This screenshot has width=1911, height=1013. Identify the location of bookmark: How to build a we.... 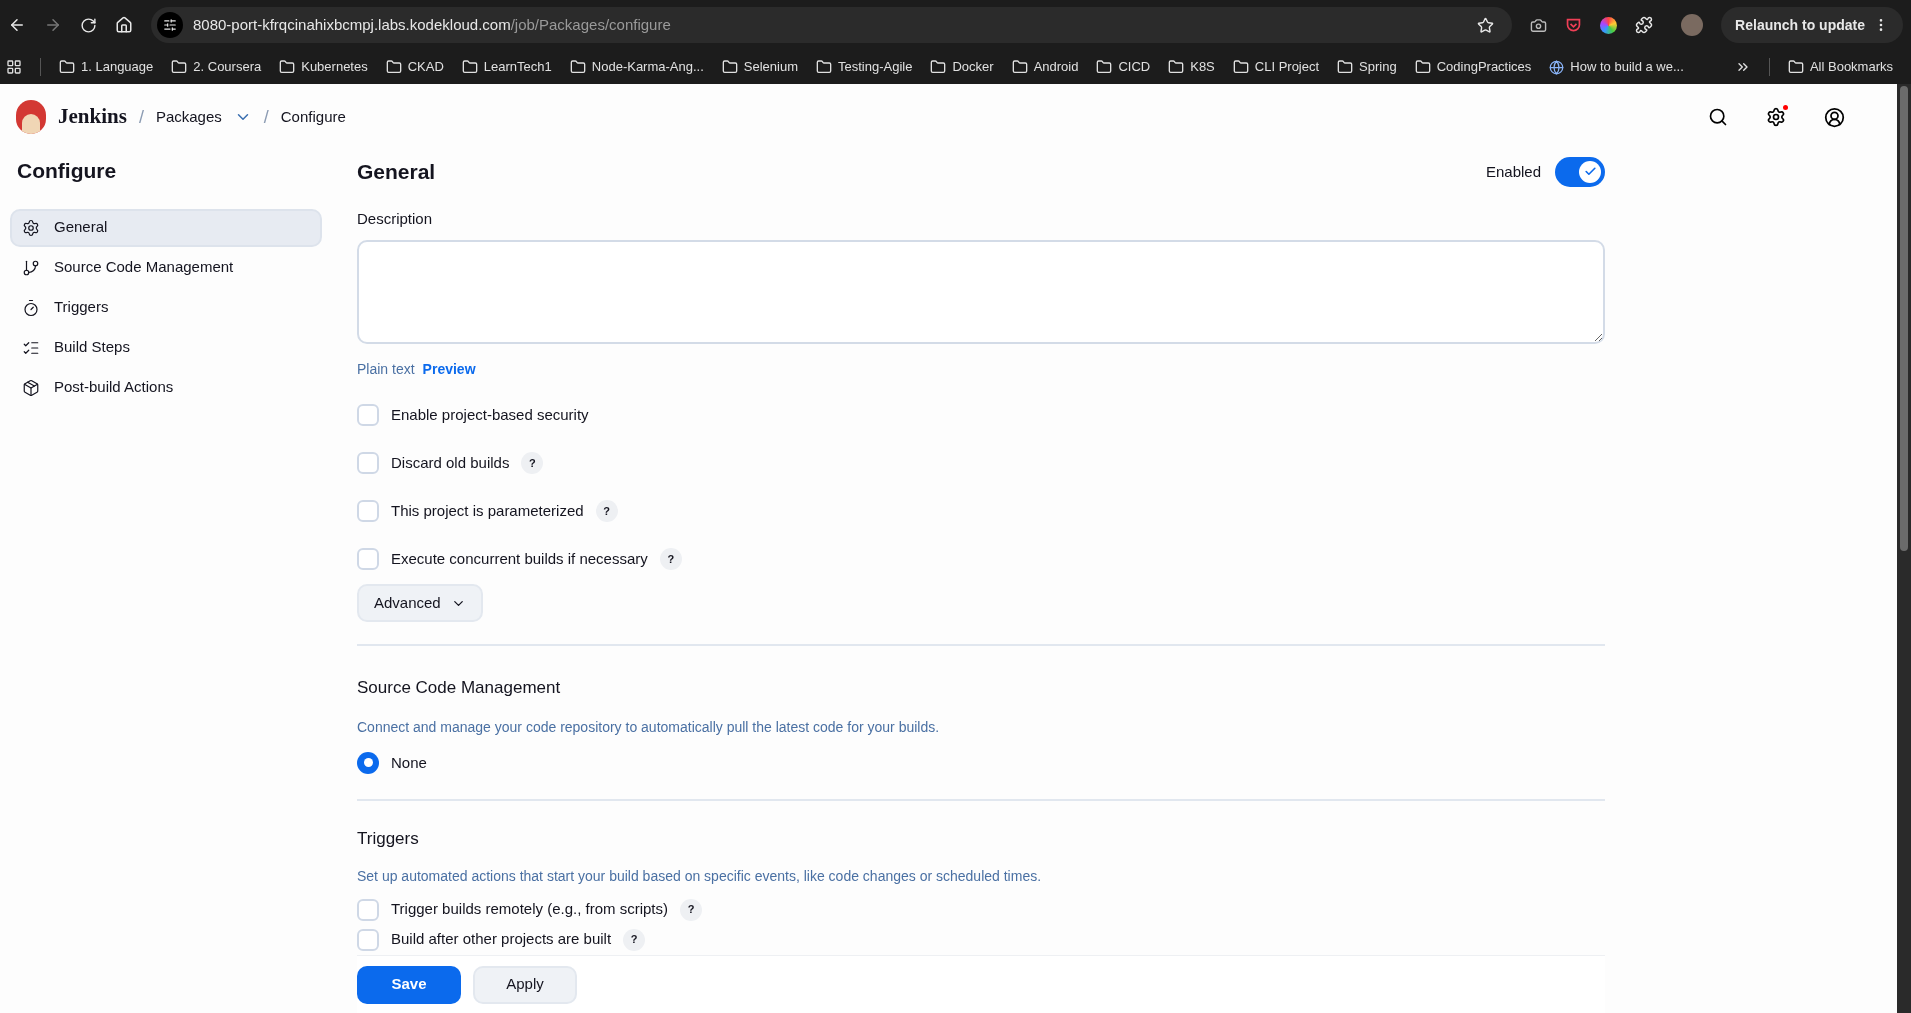
(1616, 67).